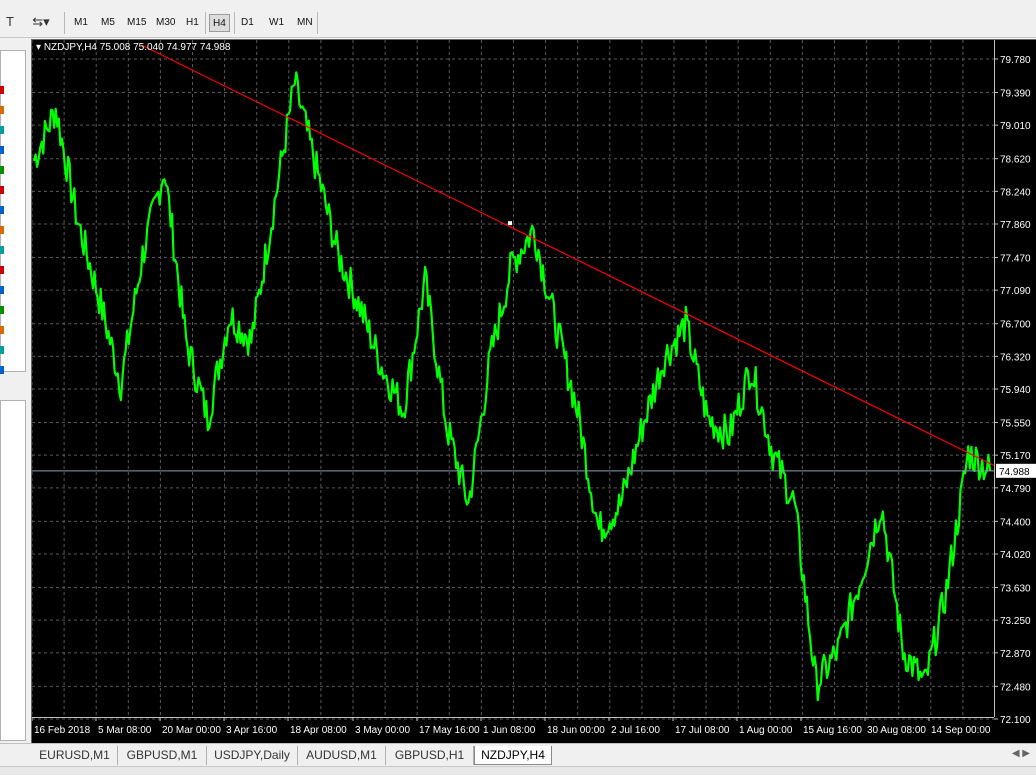  I want to click on chart-header: ▾ NZDJPY,H4 75.008 75.040 74.977 74.988, so click(133, 47).